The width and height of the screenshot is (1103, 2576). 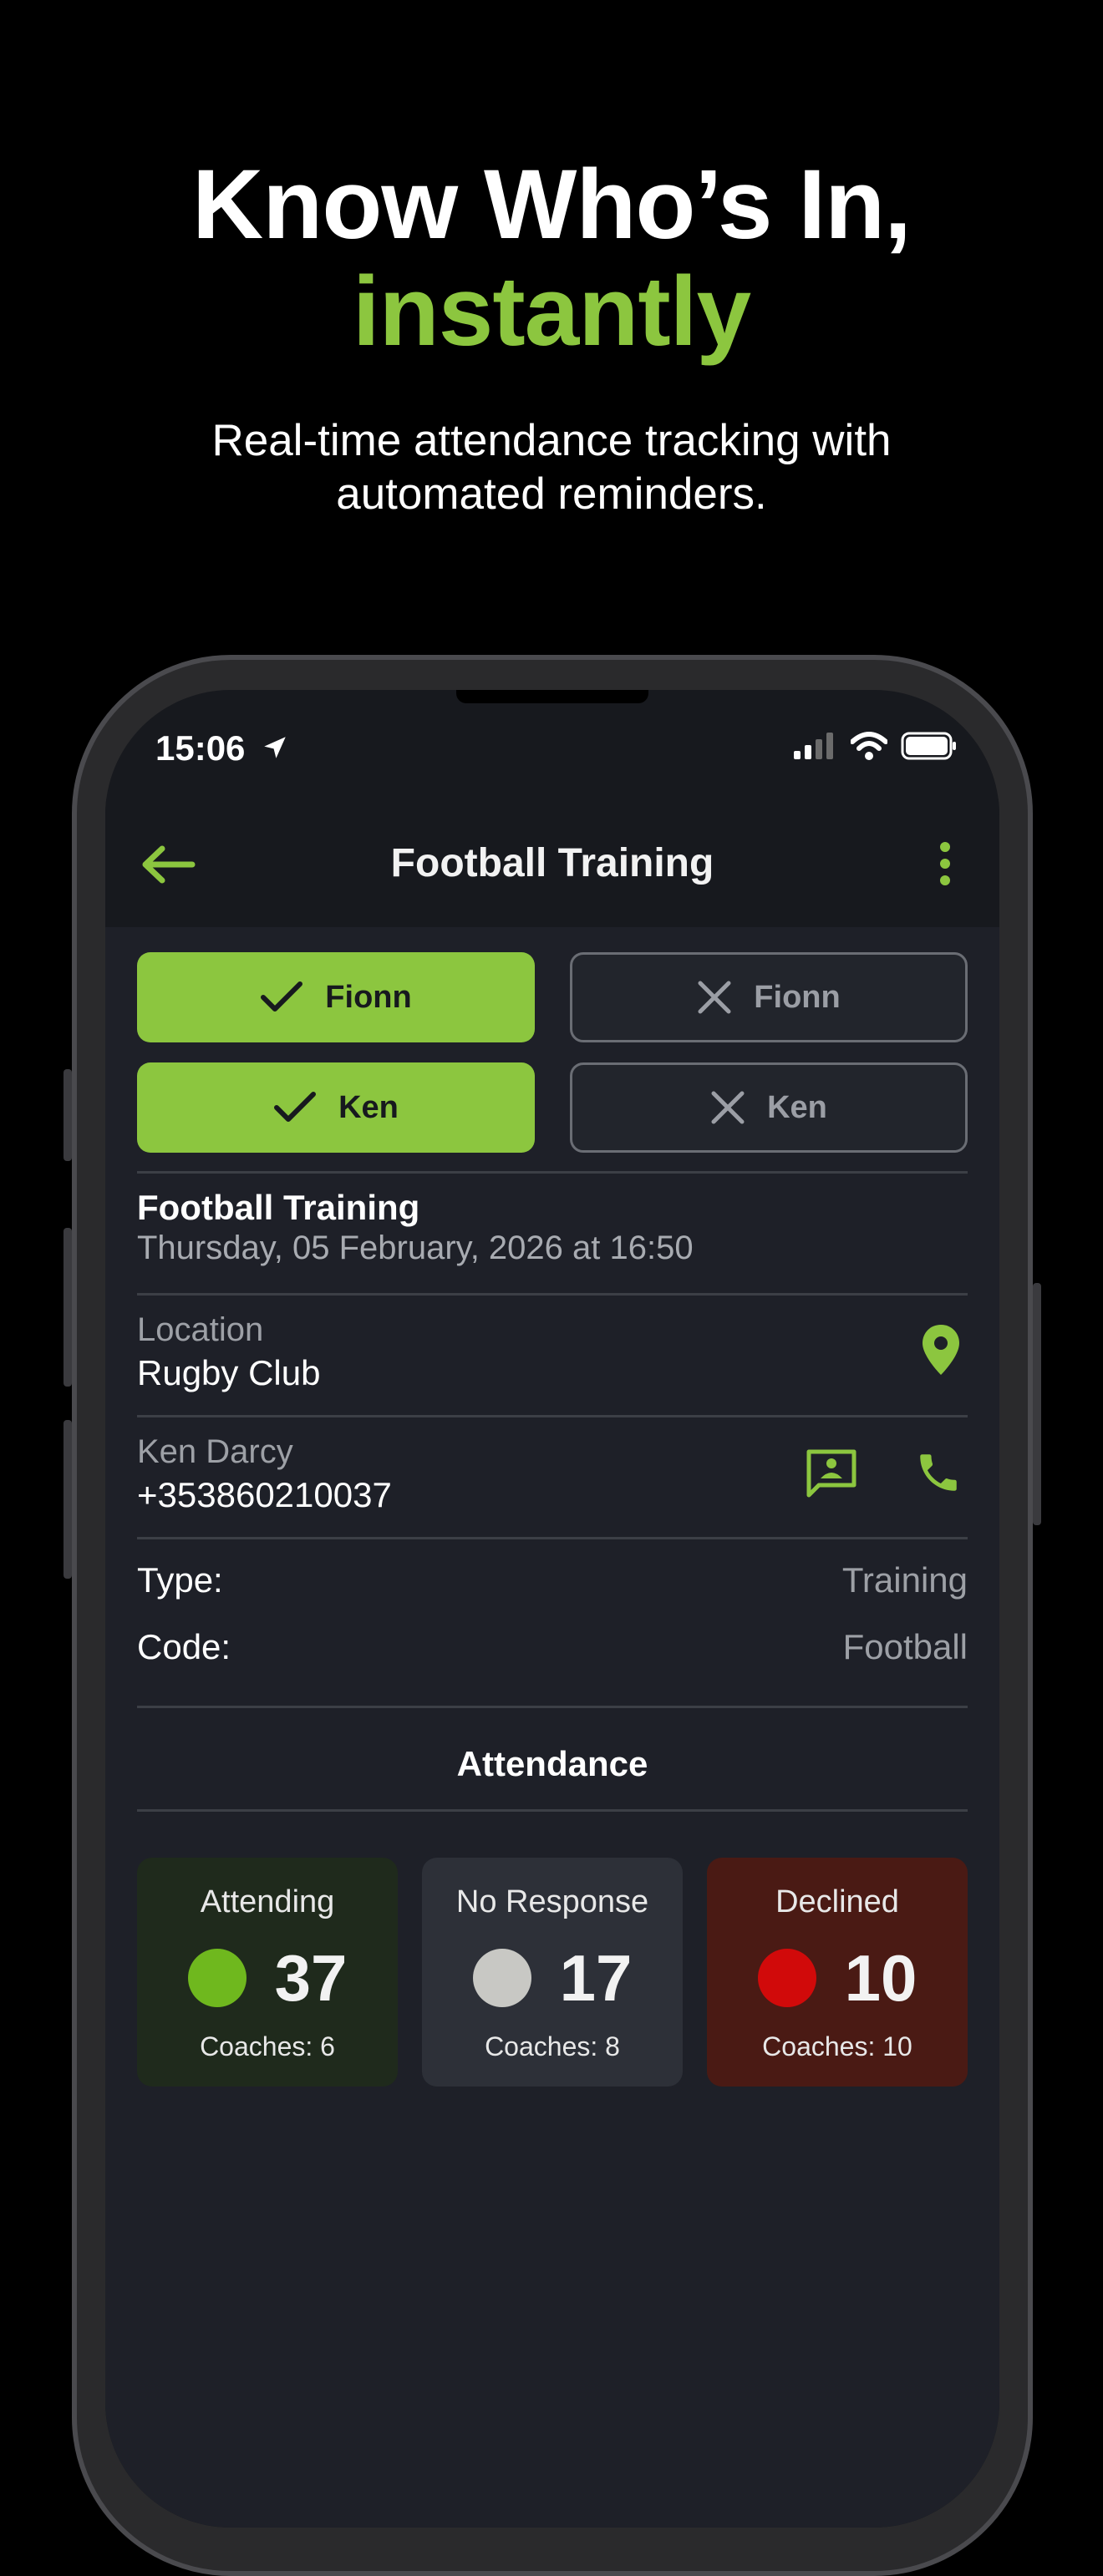 What do you see at coordinates (904, 1580) in the screenshot?
I see `type-value: Training` at bounding box center [904, 1580].